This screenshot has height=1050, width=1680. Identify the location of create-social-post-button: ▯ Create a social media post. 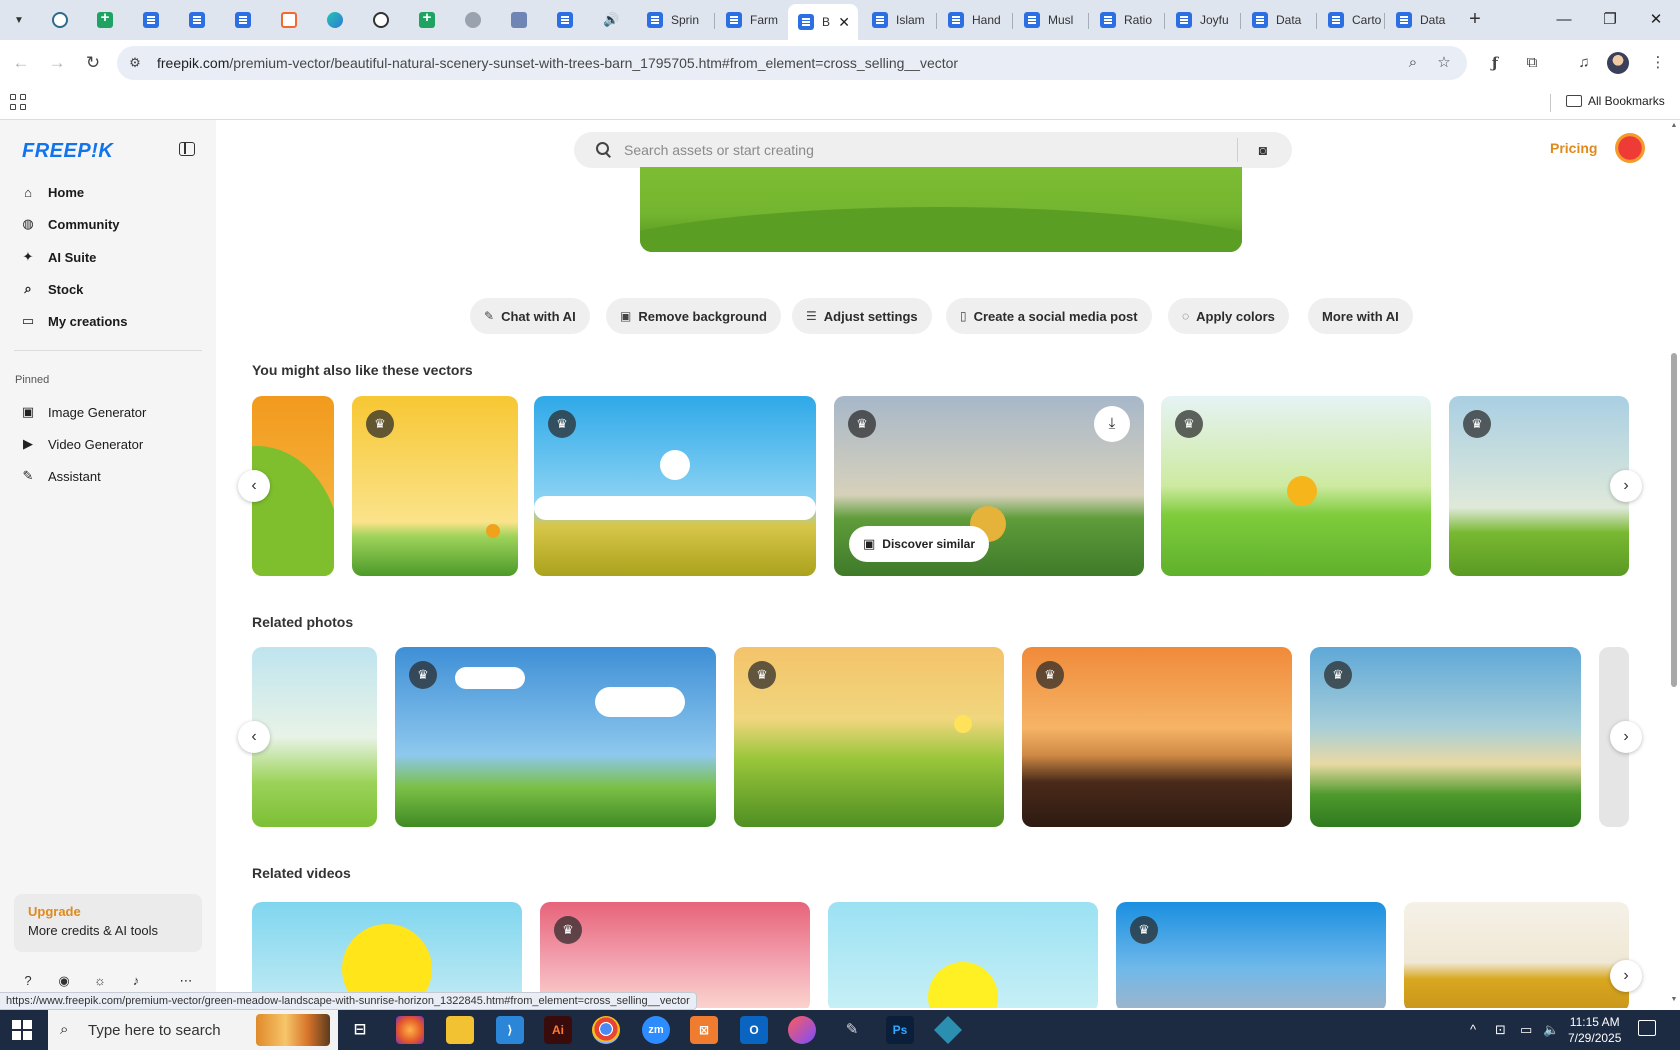
(1049, 316).